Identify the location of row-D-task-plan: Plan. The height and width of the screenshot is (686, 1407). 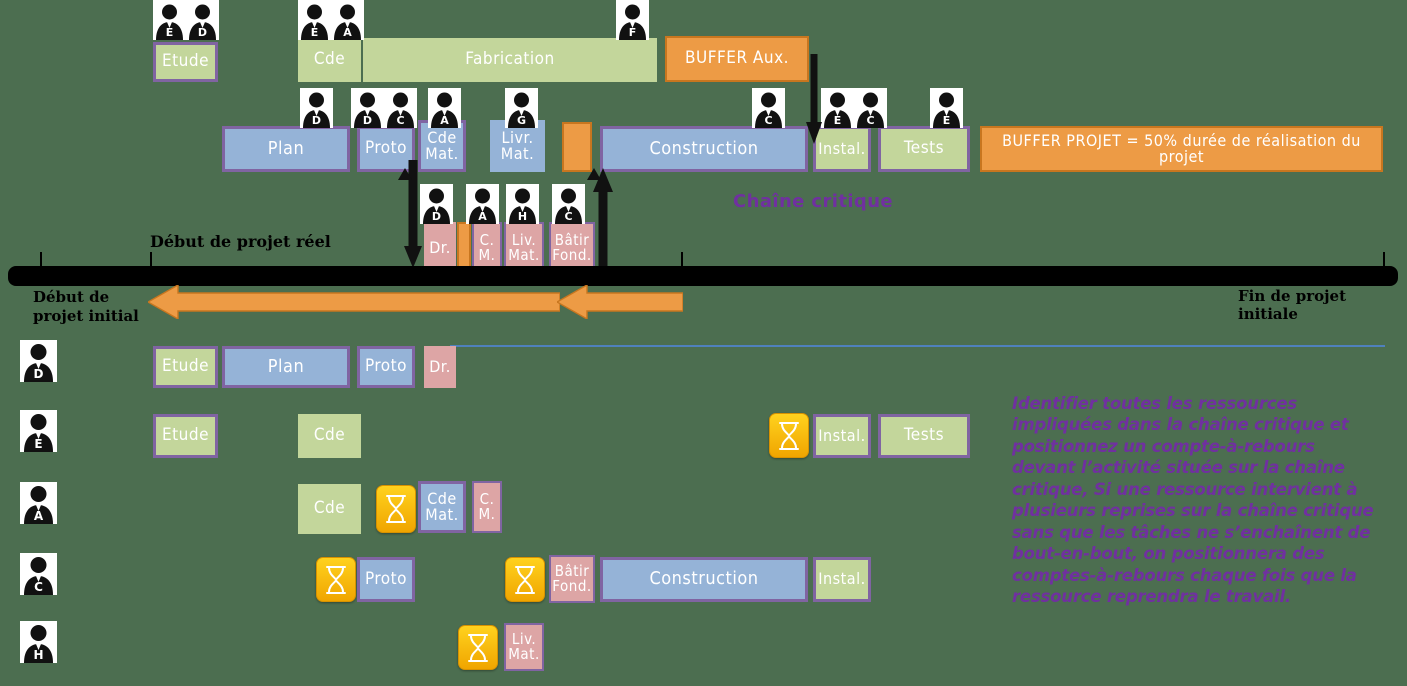
(286, 367).